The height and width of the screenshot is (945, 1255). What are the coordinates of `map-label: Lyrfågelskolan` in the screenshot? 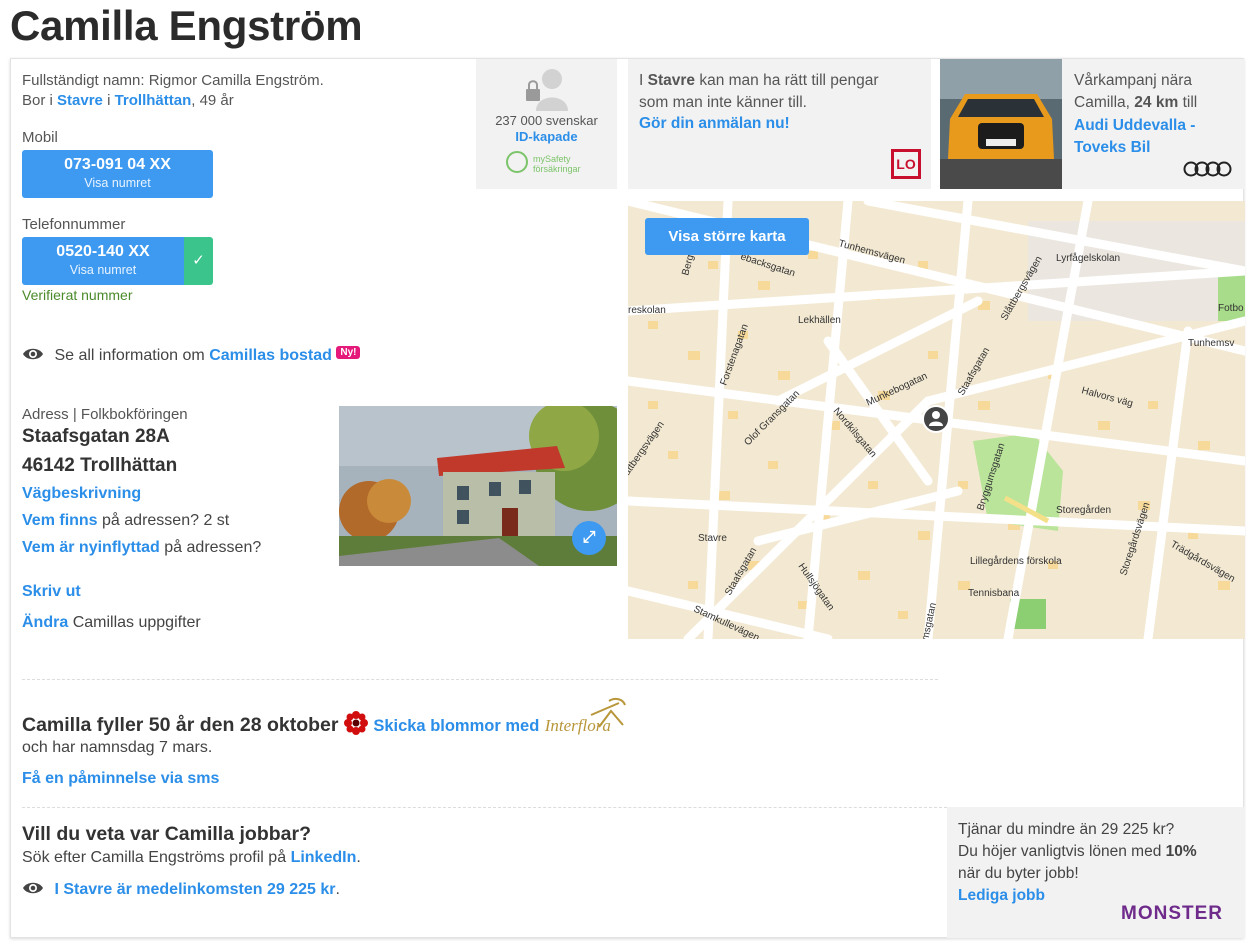 It's located at (1088, 258).